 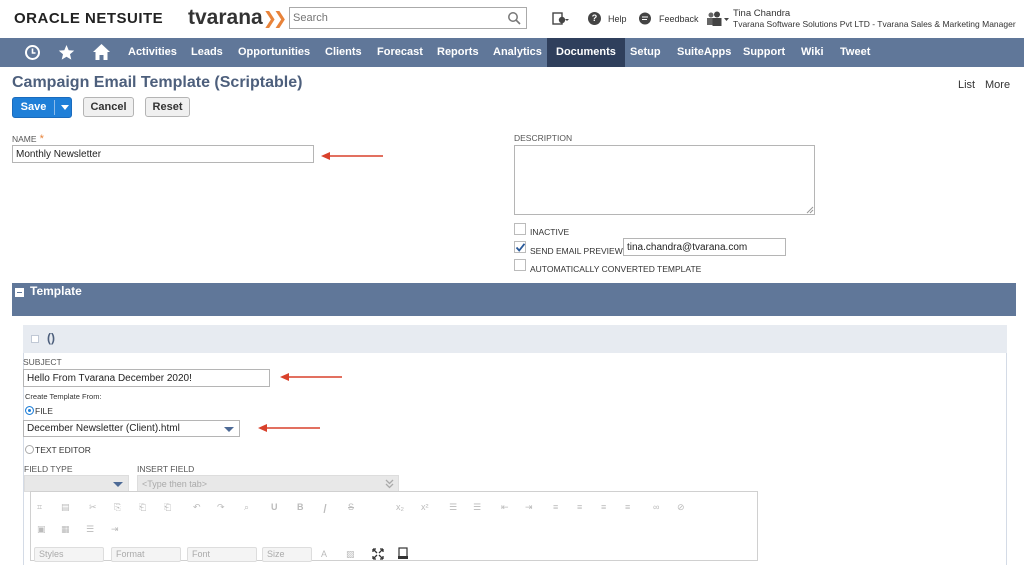 I want to click on undo-icon: ↶, so click(x=197, y=507).